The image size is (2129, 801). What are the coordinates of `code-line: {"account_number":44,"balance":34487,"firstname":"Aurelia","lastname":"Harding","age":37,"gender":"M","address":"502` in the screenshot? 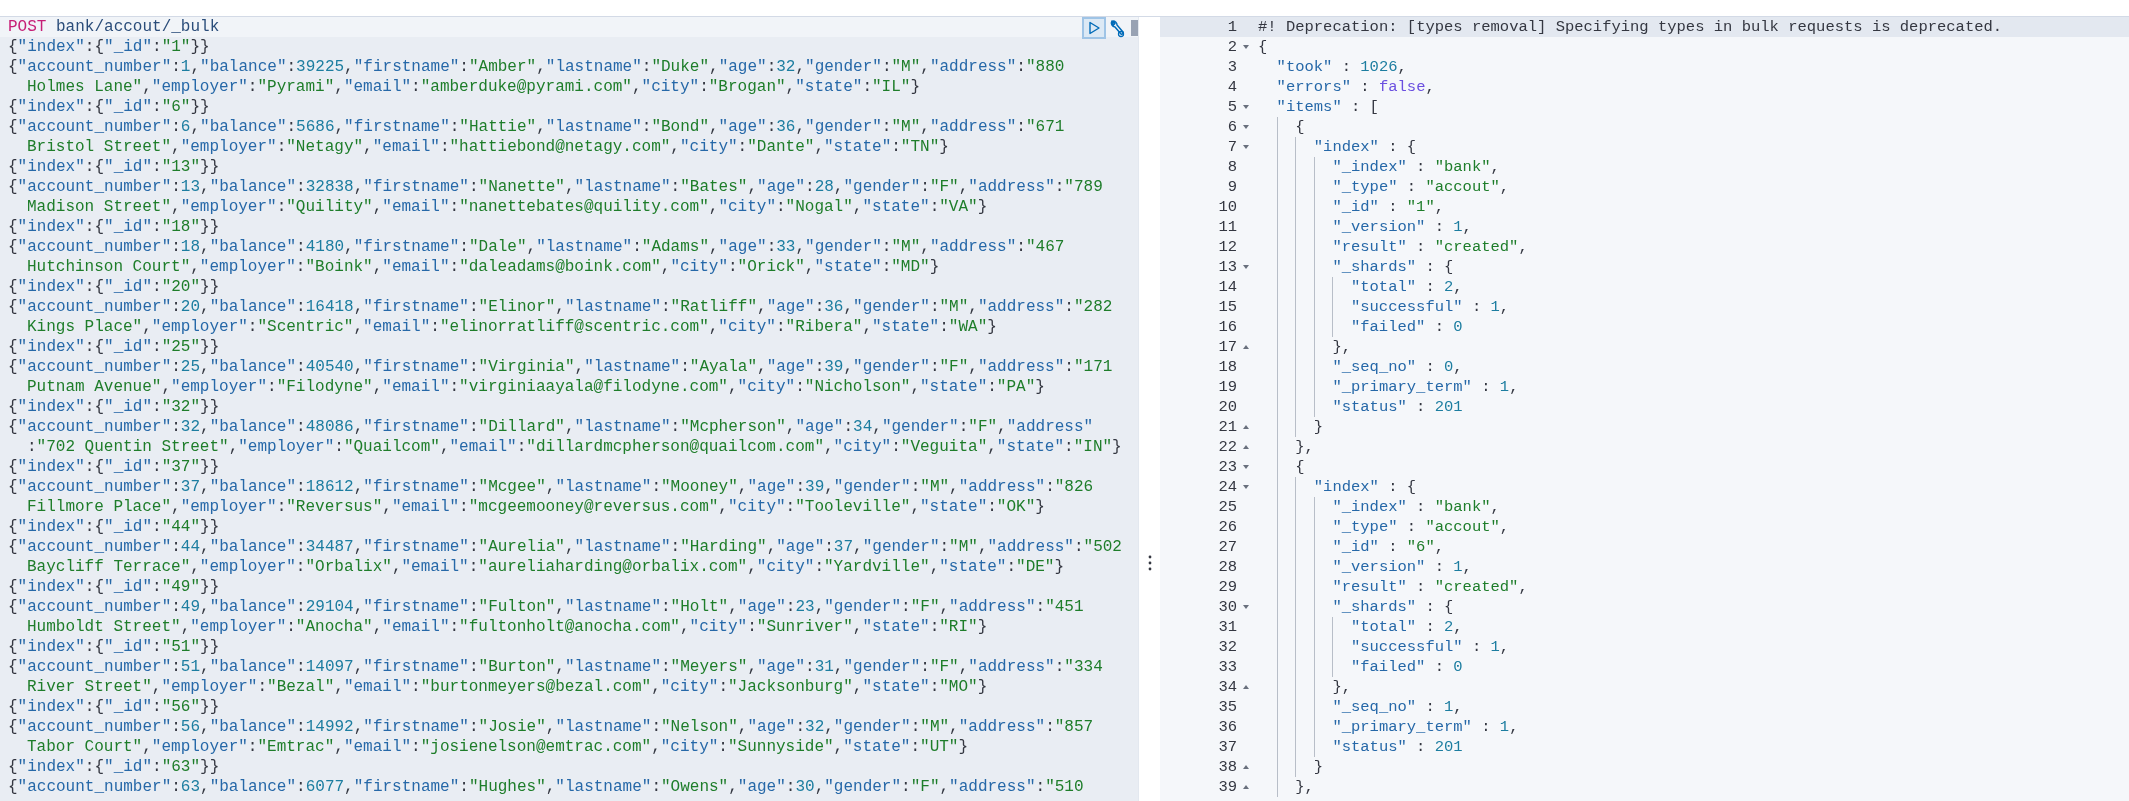 It's located at (564, 547).